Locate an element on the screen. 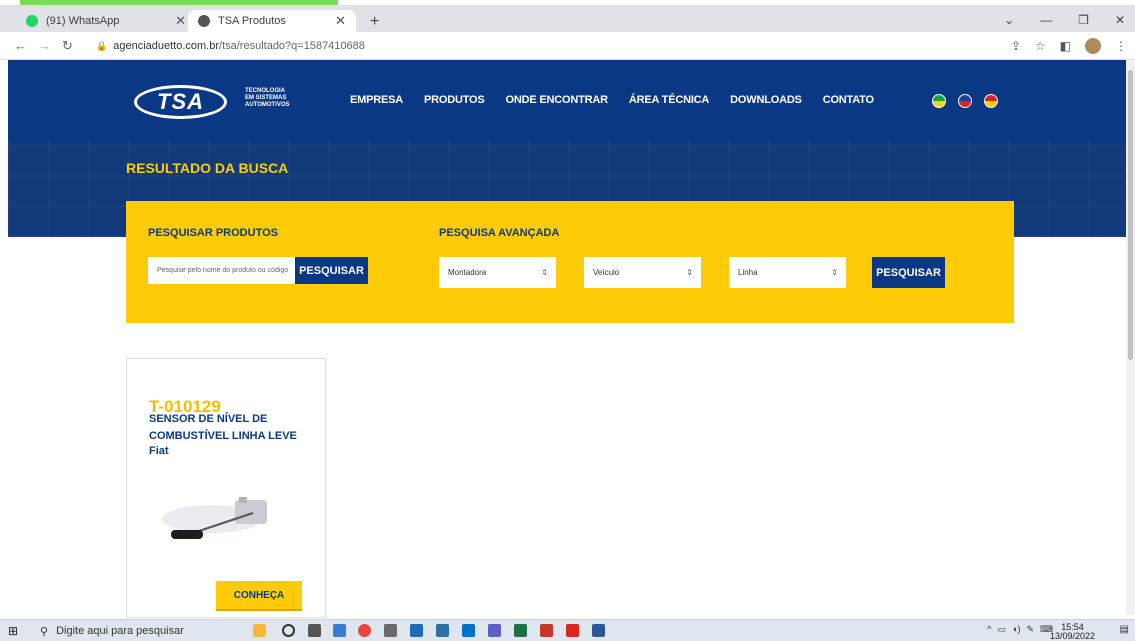 Image resolution: width=1135 pixels, height=641 pixels. nav-produtos: PRODUTOS is located at coordinates (454, 100).